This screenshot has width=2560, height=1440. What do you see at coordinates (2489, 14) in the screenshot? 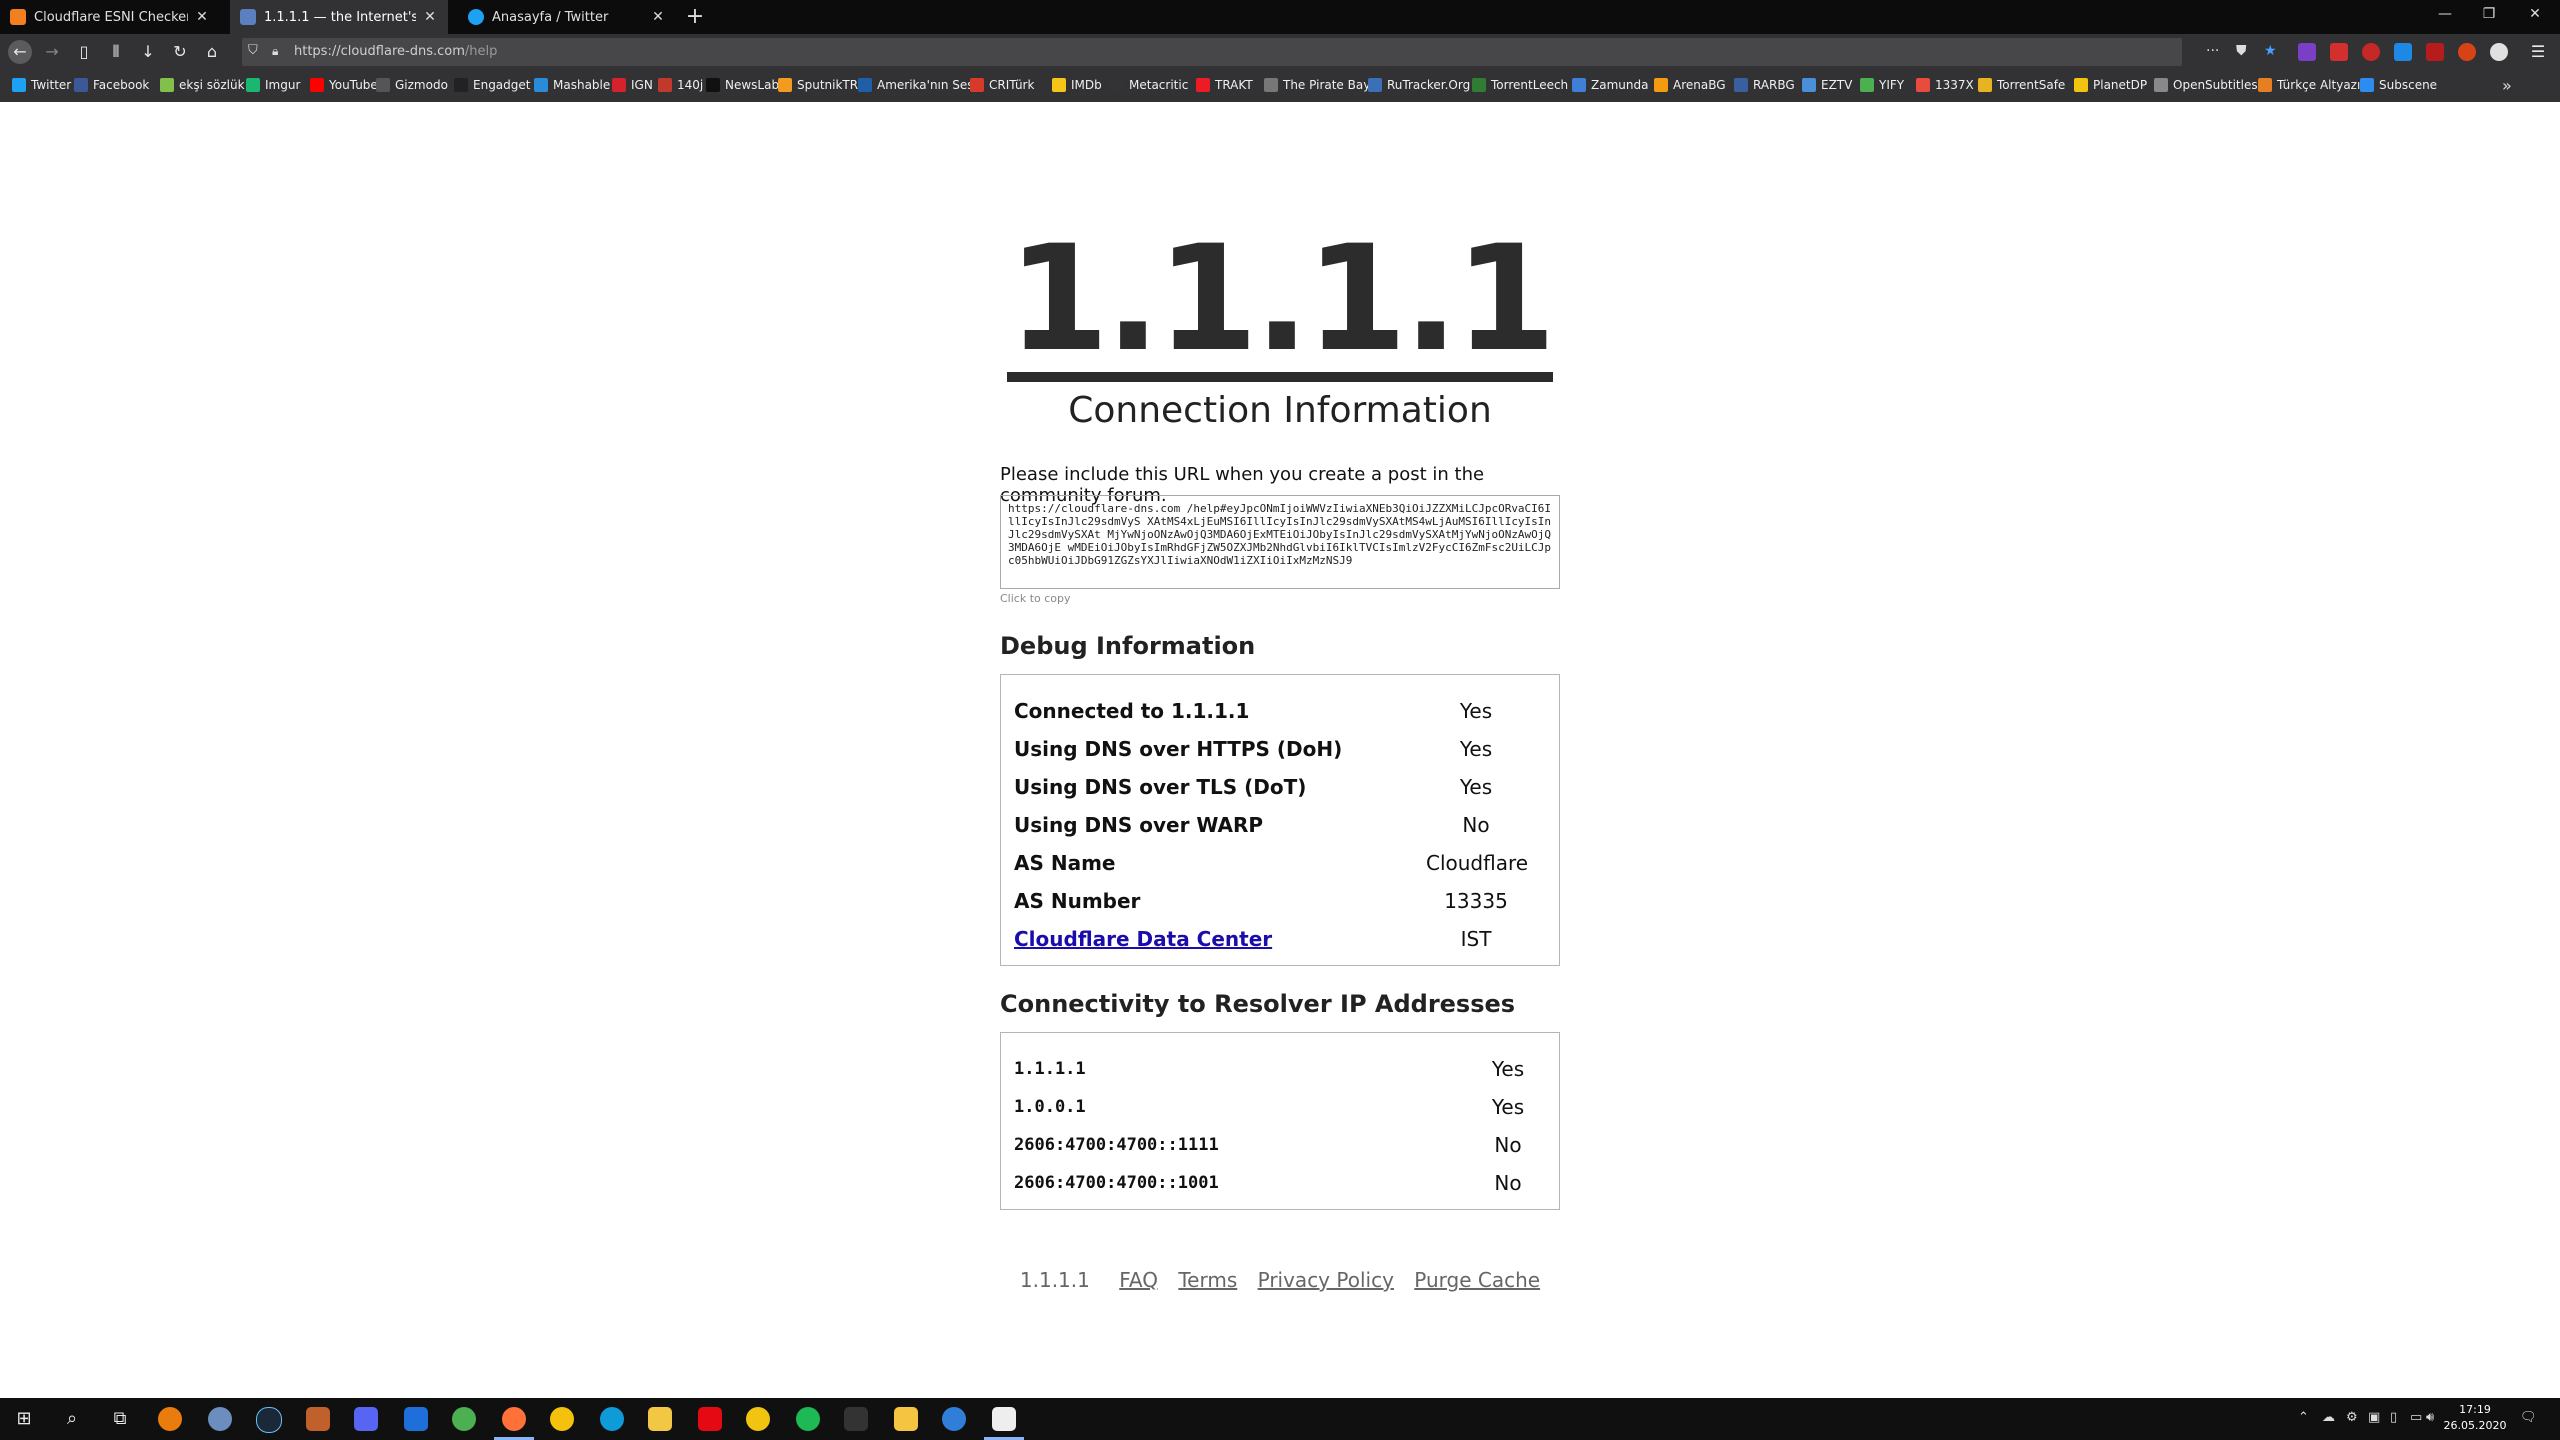
I see `restore-button: ❐` at bounding box center [2489, 14].